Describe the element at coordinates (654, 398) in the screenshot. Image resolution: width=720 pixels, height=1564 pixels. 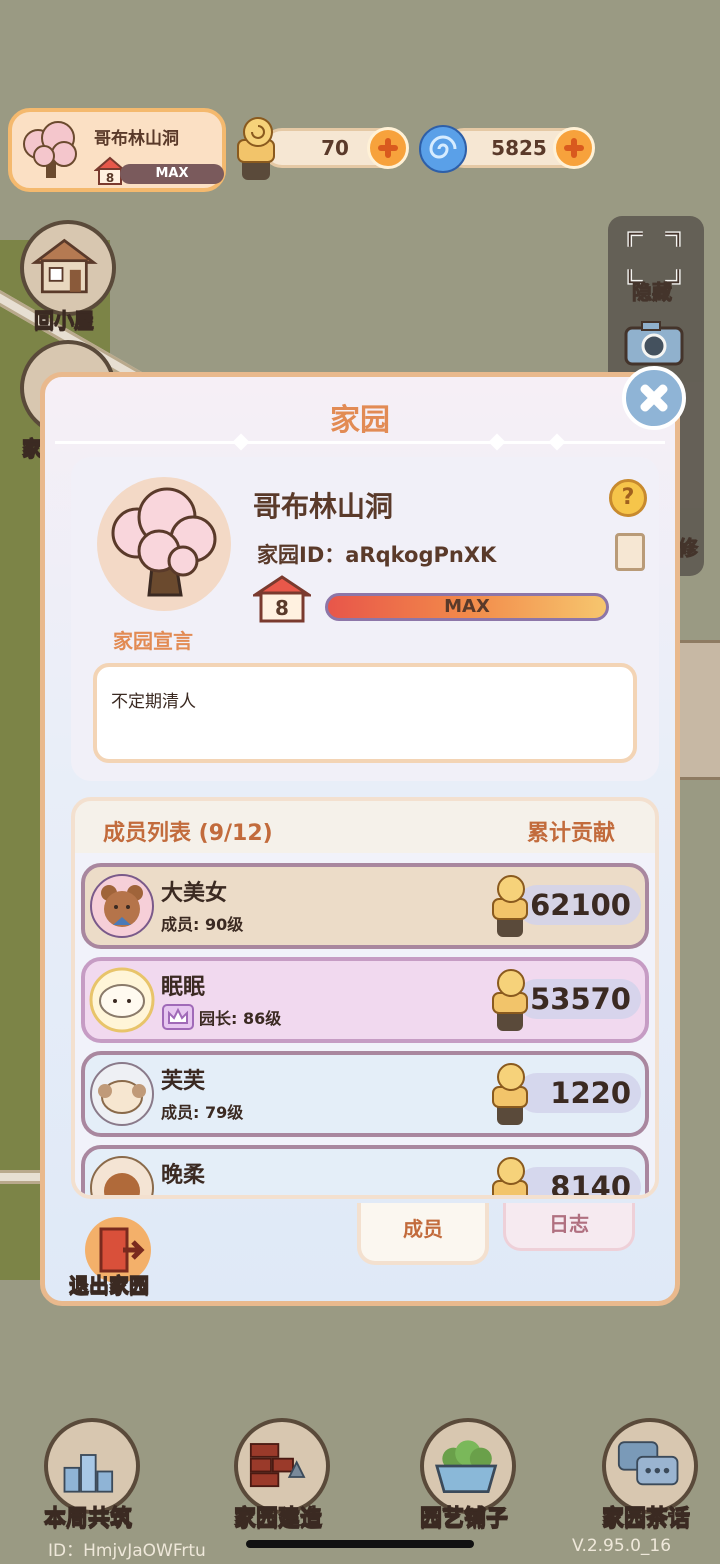
I see `close-button` at that location.